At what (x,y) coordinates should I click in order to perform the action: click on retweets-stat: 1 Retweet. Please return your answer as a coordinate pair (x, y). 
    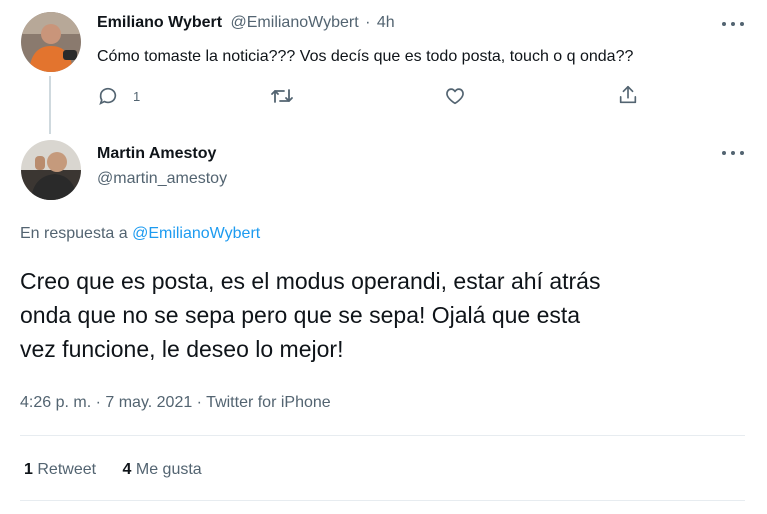
    Looking at the image, I should click on (62, 469).